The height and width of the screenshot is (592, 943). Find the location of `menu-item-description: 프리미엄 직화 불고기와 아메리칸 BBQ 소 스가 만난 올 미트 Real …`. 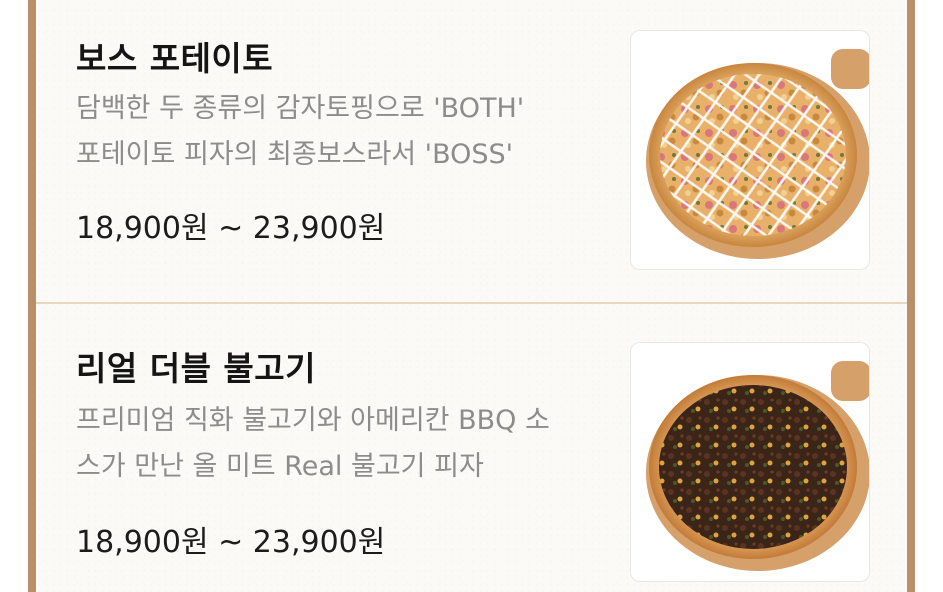

menu-item-description: 프리미엄 직화 불고기와 아메리칸 BBQ 소 스가 만난 올 미트 Real … is located at coordinates (346, 444).